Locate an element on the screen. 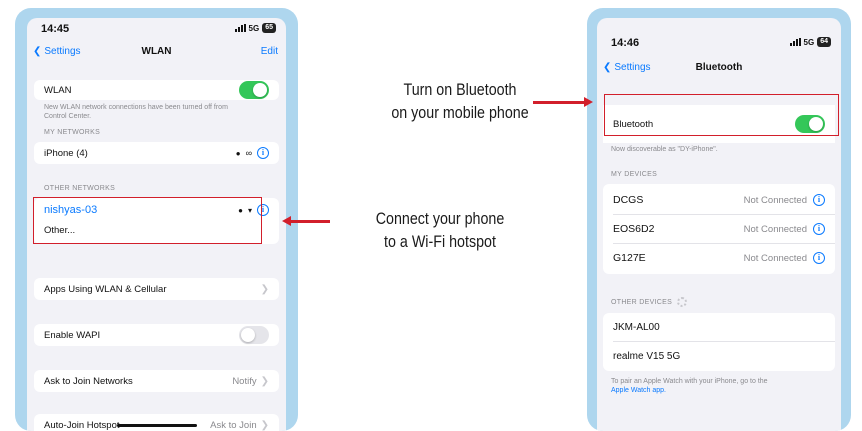 The image size is (862, 431). wapi-row: Enable WAPI is located at coordinates (156, 335).